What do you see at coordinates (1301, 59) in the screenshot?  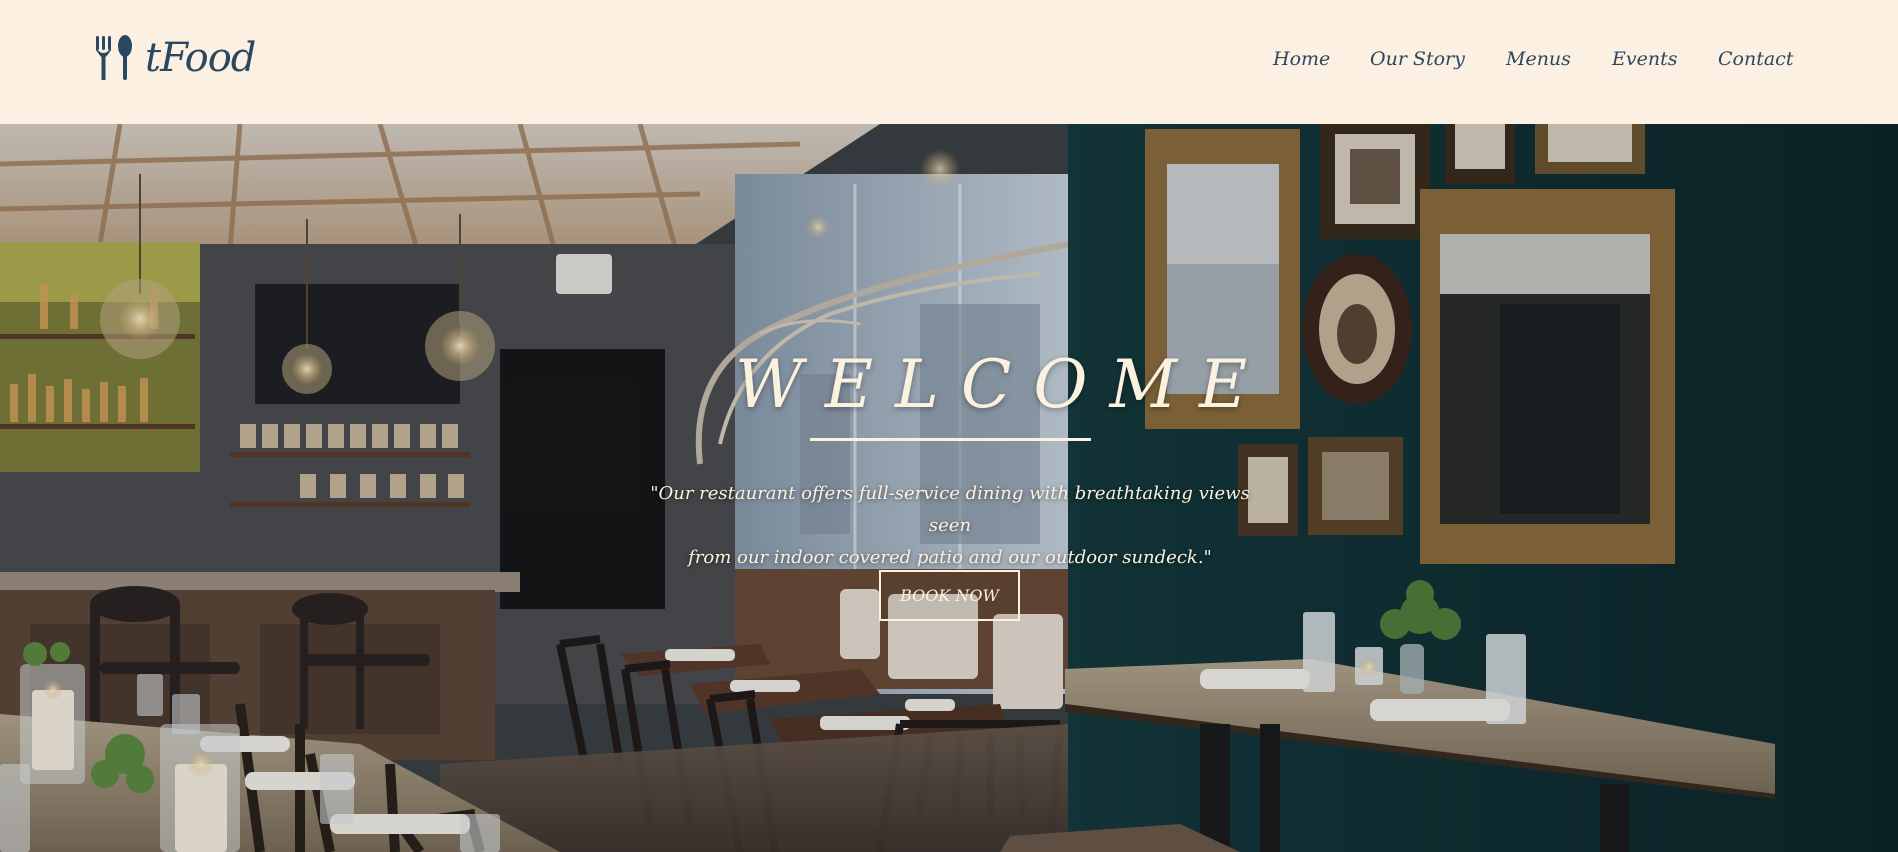 I see `nav-home: Home` at bounding box center [1301, 59].